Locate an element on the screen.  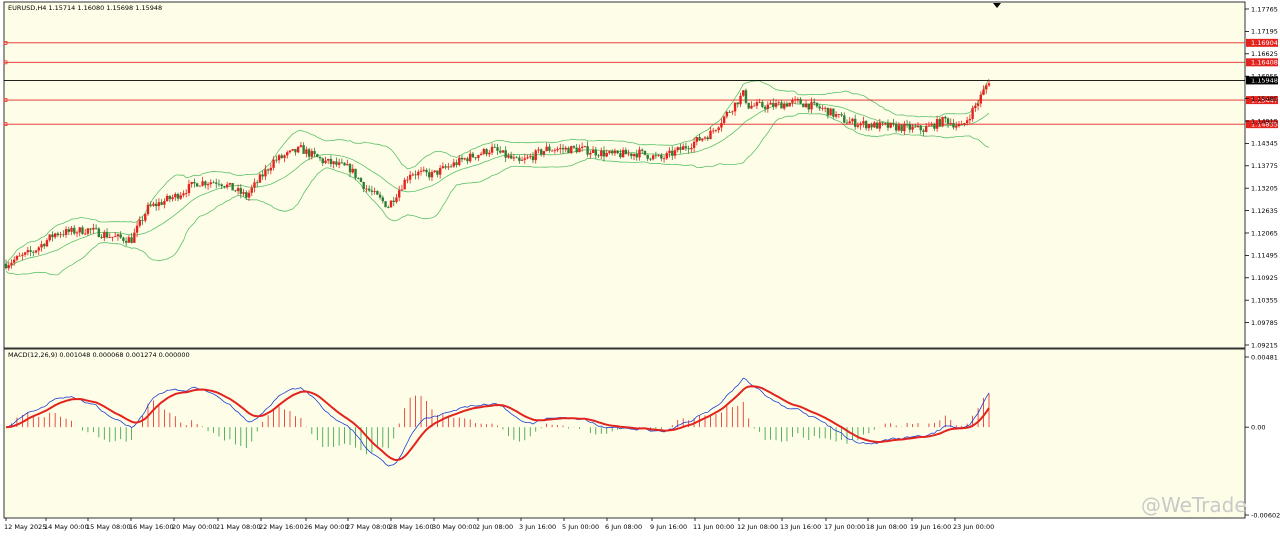
price-tick-label: 1.16055 is located at coordinates (1264, 77).